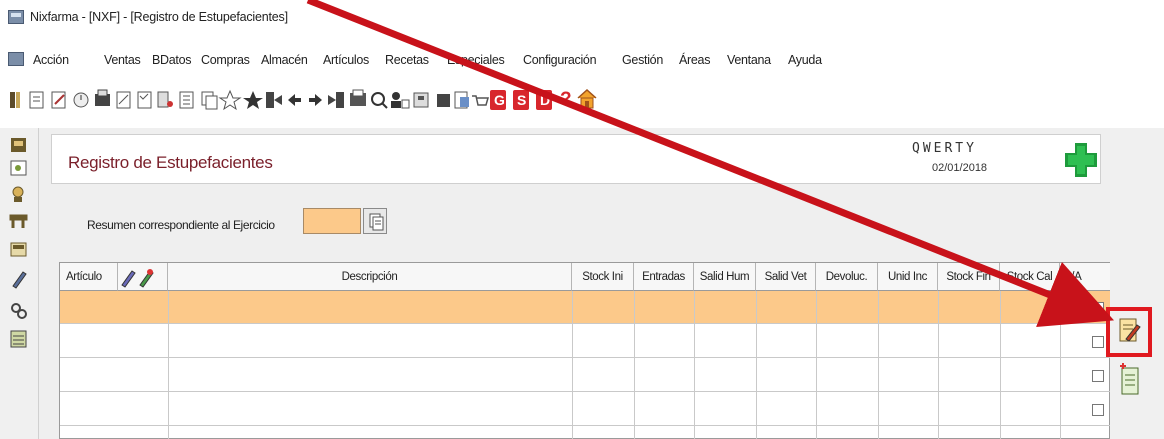  Describe the element at coordinates (294, 100) in the screenshot. I see `arrow-left-icon` at that location.